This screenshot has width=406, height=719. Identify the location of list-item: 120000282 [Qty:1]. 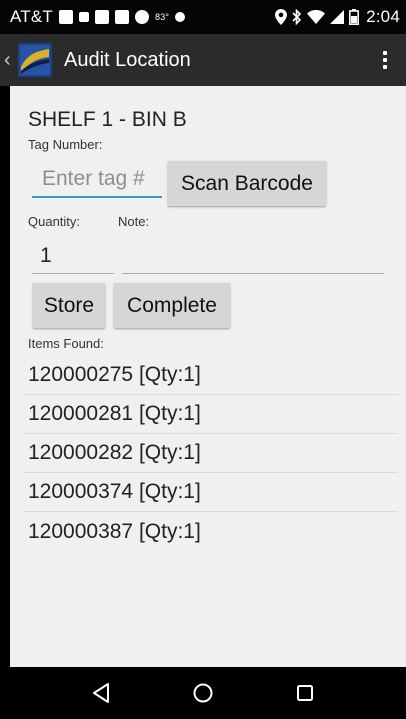
(211, 453).